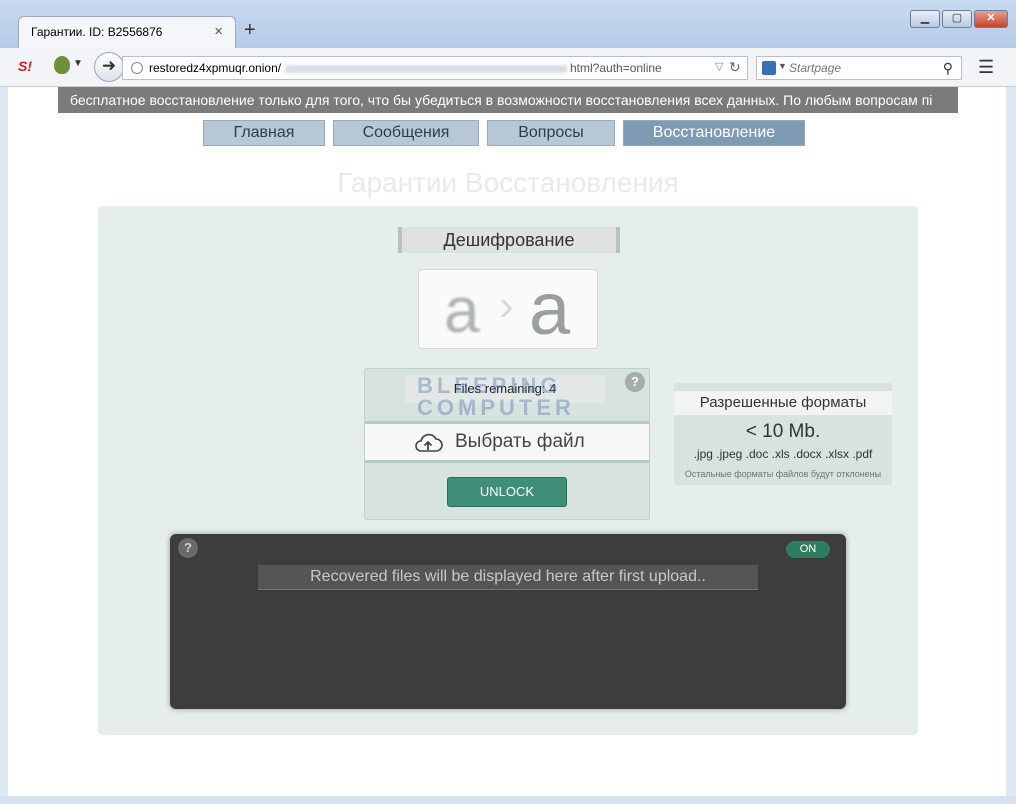 The height and width of the screenshot is (804, 1016). I want to click on encrypted-glyph: a, so click(462, 310).